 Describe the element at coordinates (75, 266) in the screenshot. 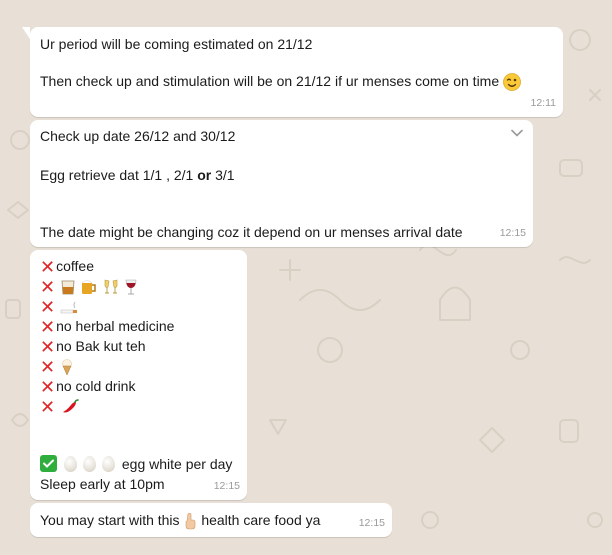

I see `list-item-text: coffee` at that location.